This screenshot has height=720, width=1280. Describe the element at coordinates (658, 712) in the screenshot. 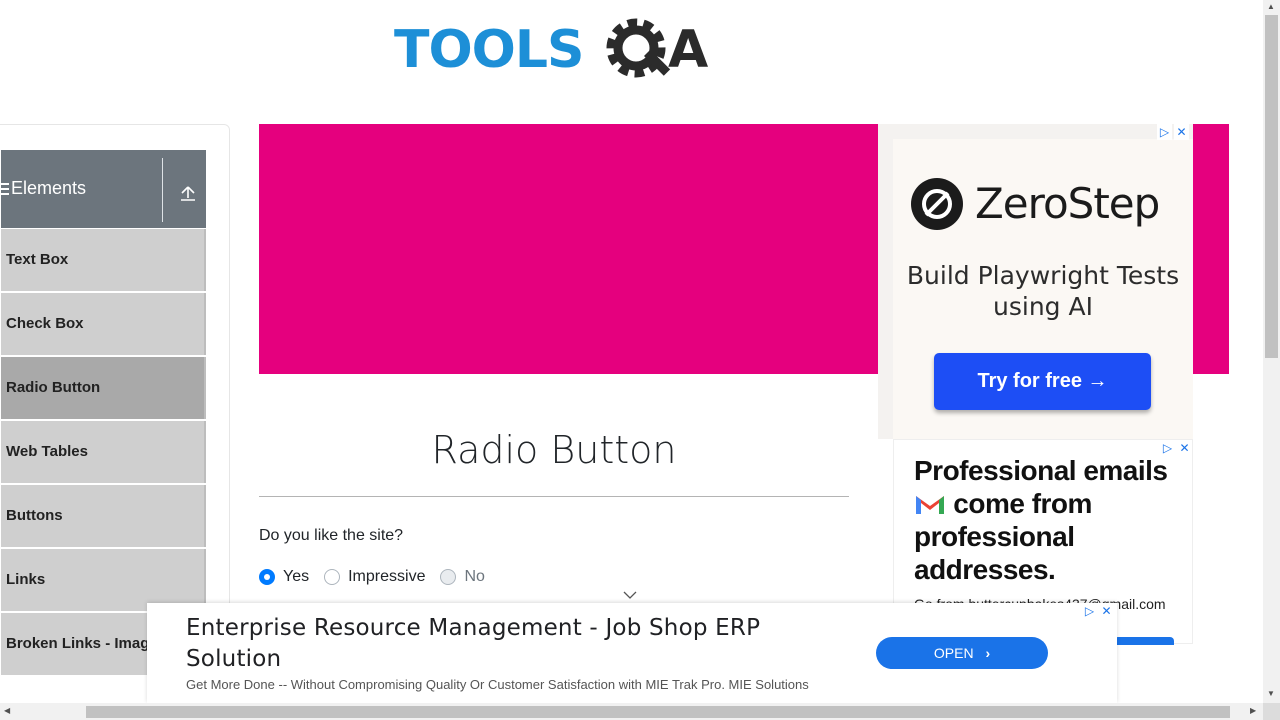

I see `horizontal-scroll-thumb` at that location.